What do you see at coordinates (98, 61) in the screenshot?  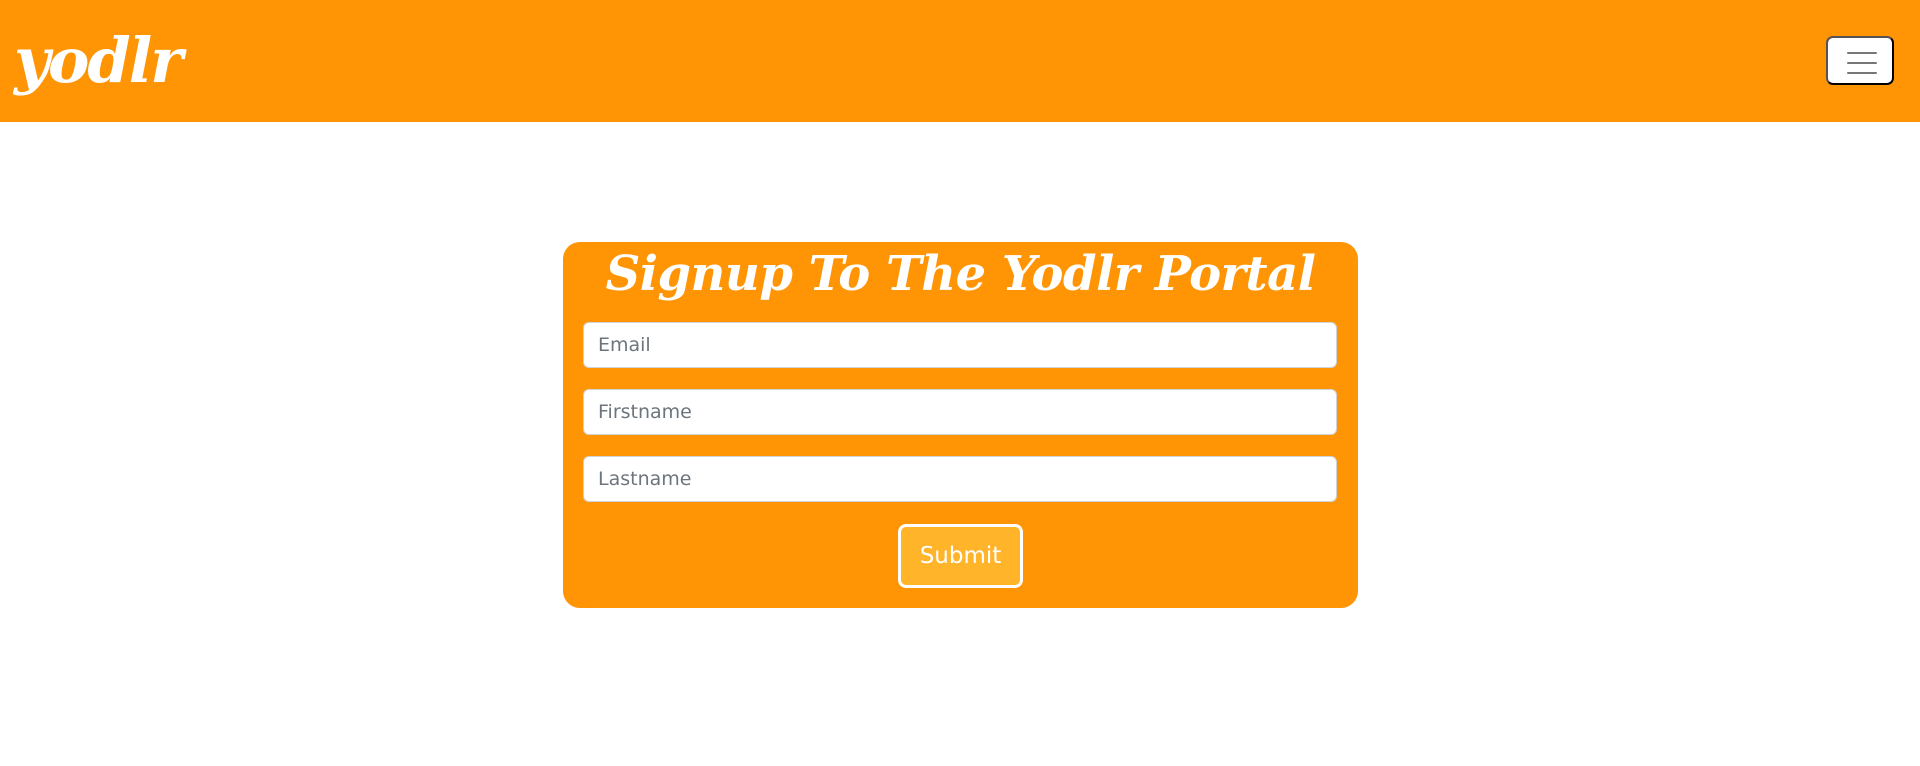 I see `brand-logo: yodlr` at bounding box center [98, 61].